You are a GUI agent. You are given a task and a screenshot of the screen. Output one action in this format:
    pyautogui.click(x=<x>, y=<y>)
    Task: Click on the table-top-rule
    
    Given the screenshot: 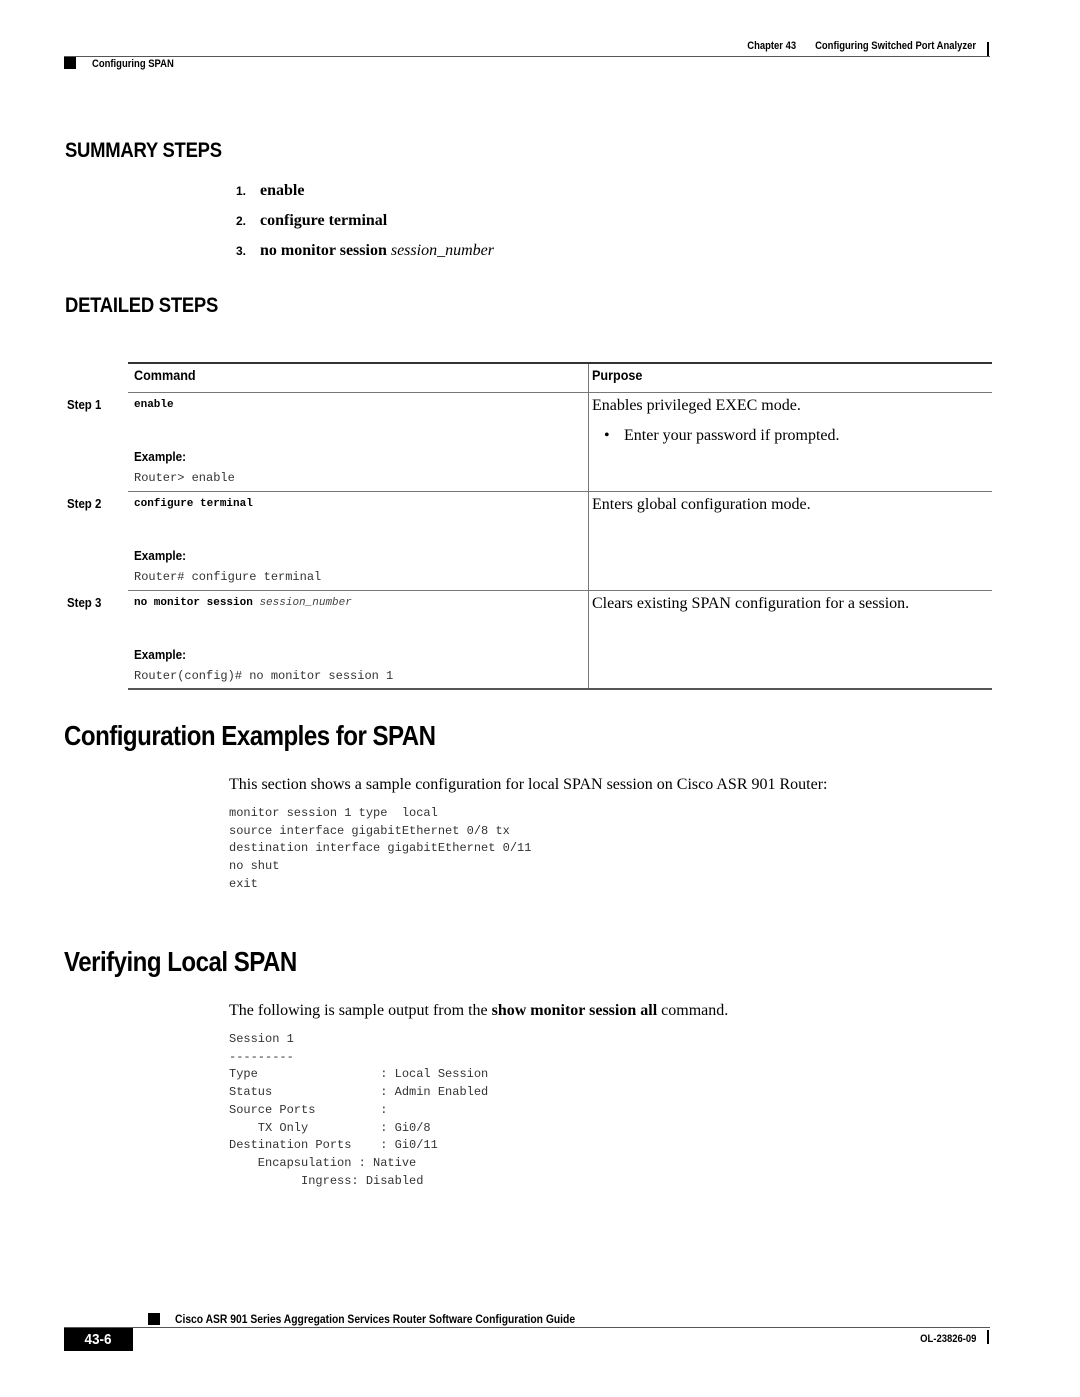 What is the action you would take?
    pyautogui.click(x=560, y=363)
    